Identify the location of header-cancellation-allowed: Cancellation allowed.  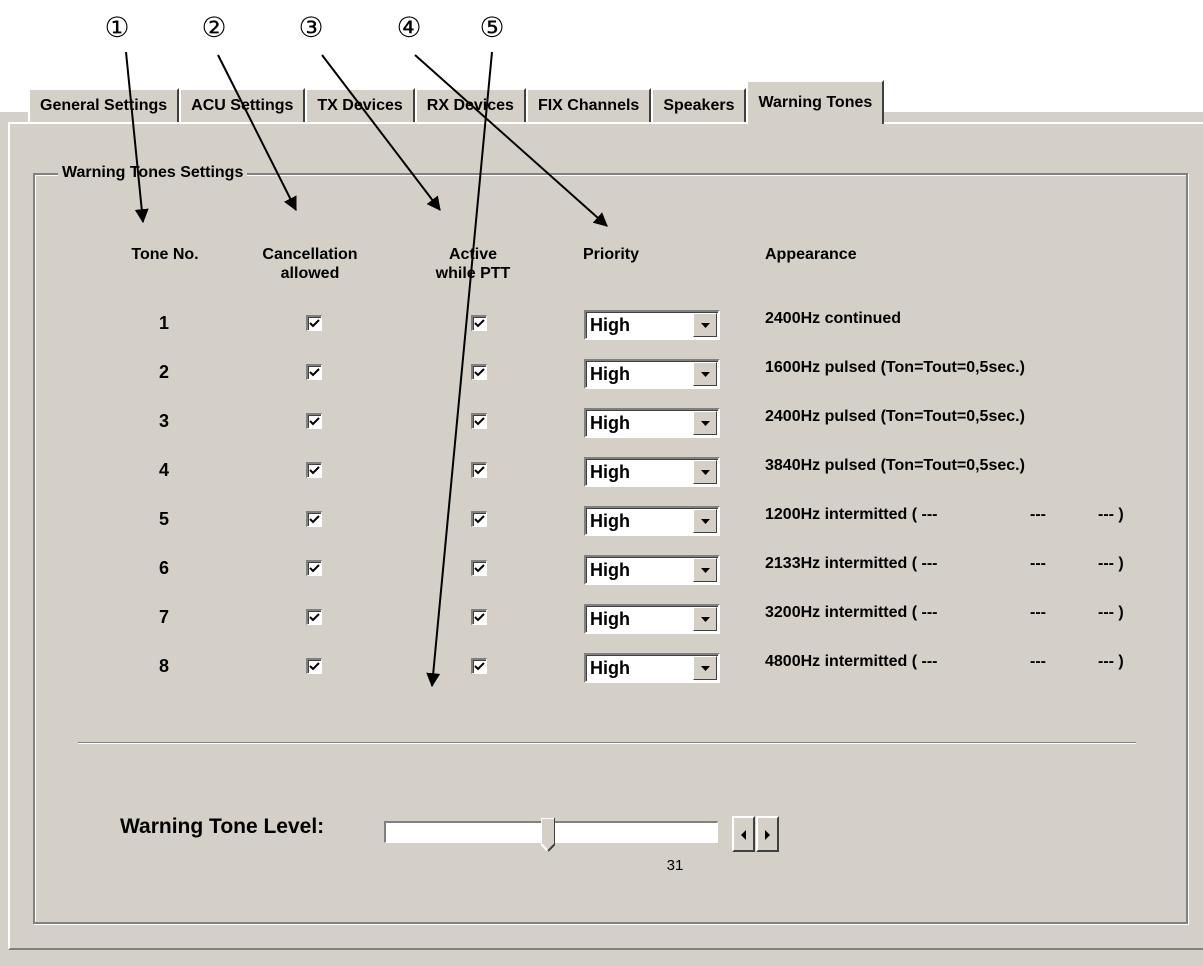
(310, 264).